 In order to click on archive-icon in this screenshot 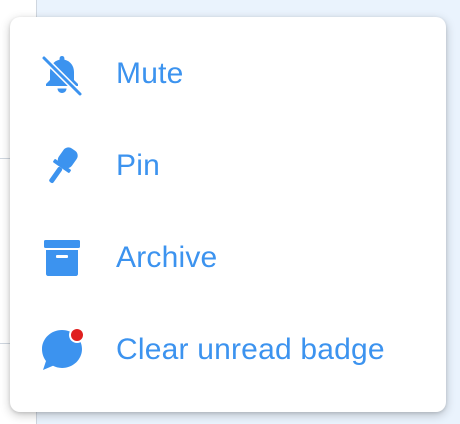, I will do `click(62, 258)`.